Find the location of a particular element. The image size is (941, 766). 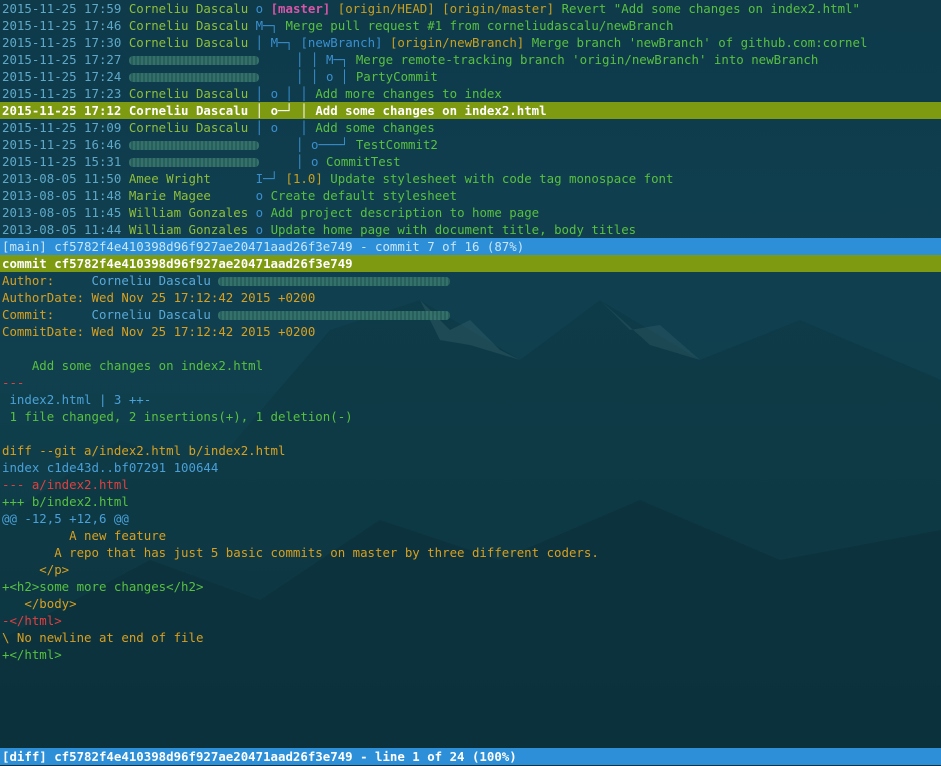

log-graph: │ │ M─┐ is located at coordinates (322, 59).